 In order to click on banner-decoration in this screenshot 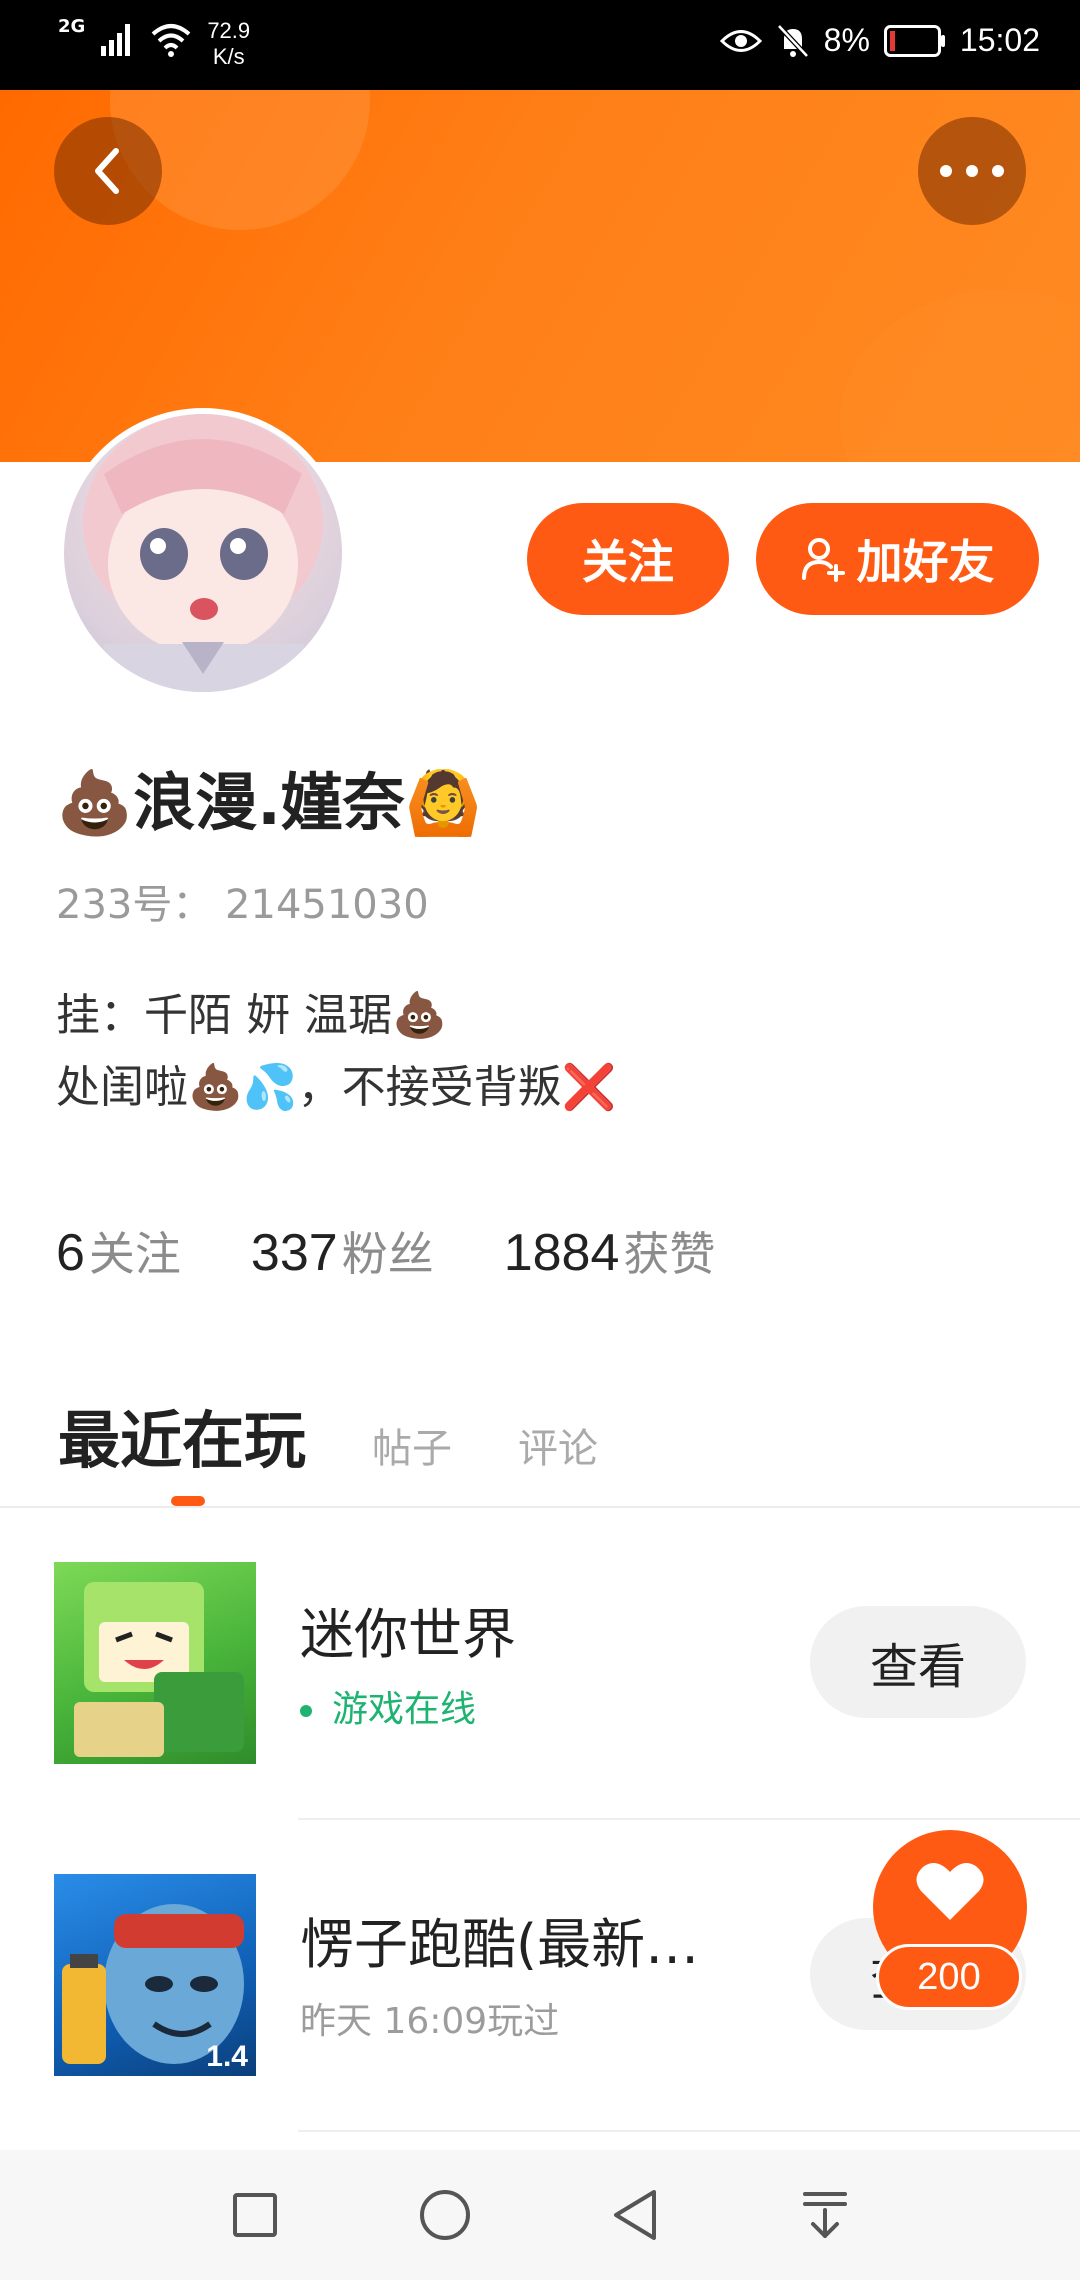, I will do `click(960, 376)`.